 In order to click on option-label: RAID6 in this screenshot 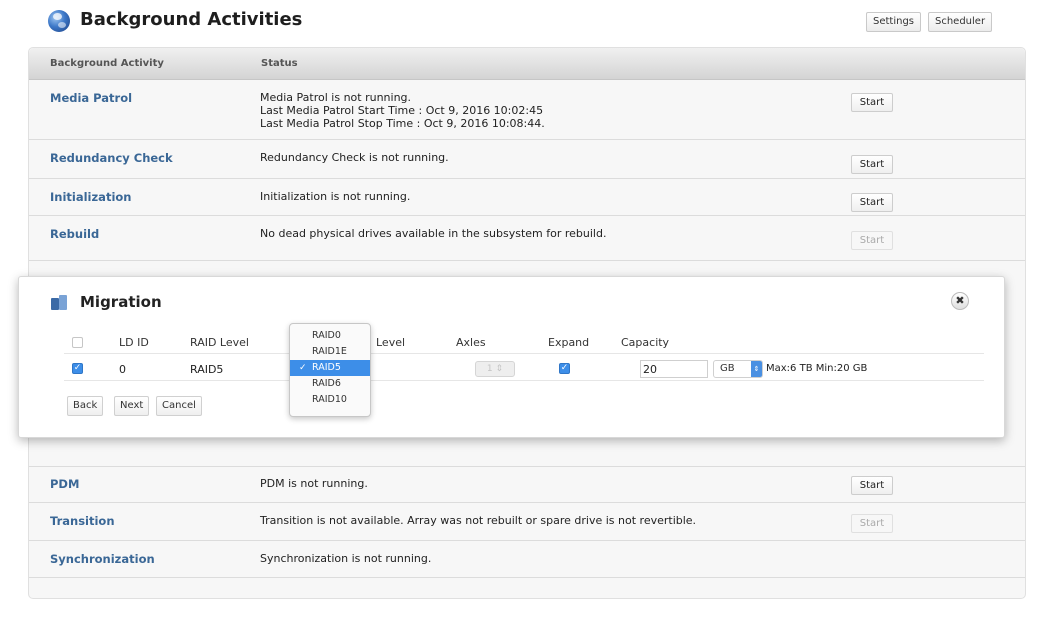, I will do `click(326, 383)`.